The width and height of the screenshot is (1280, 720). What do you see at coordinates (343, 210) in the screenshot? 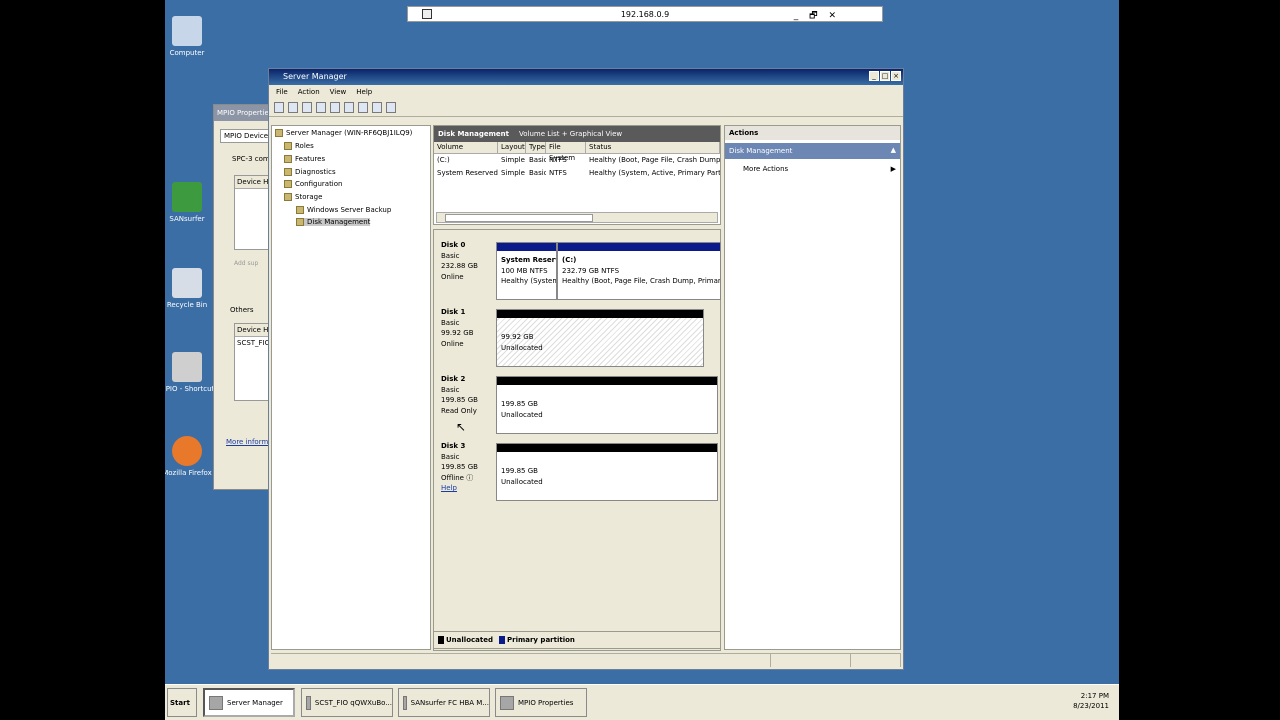
I see `tree-windows-server-backup: Windows Server Backup` at bounding box center [343, 210].